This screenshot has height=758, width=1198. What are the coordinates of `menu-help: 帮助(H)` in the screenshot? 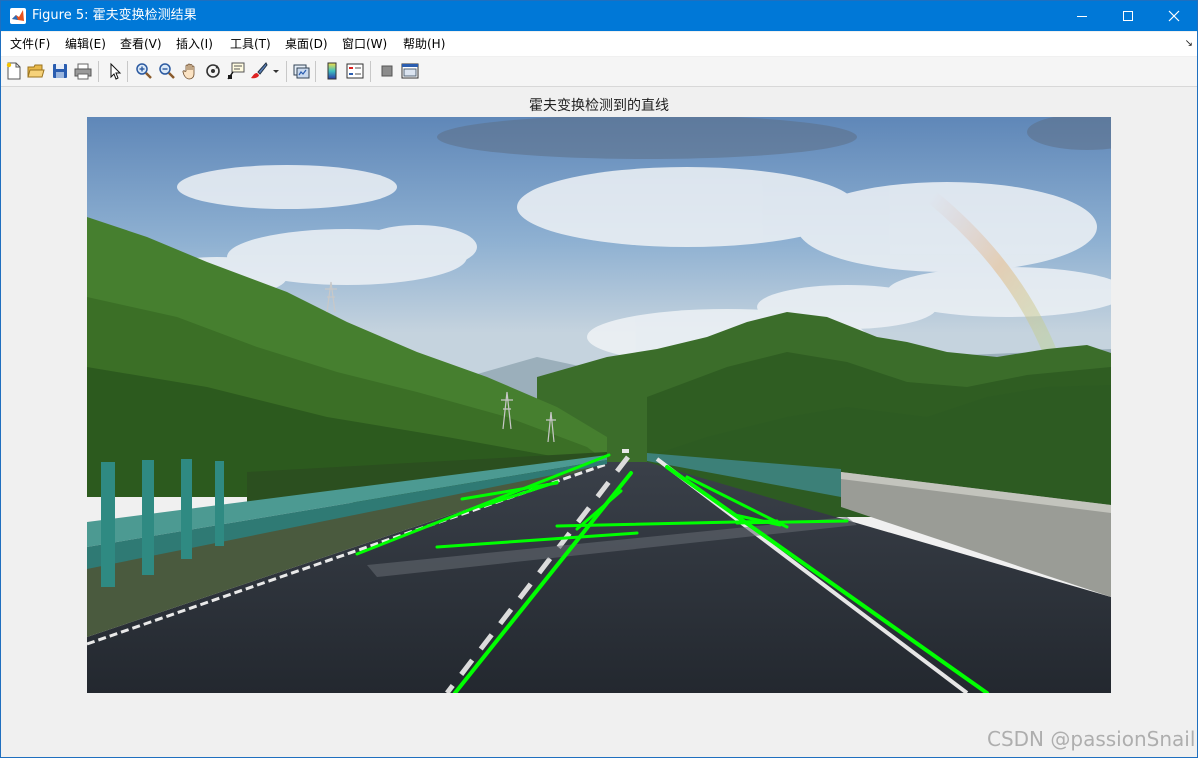 It's located at (424, 44).